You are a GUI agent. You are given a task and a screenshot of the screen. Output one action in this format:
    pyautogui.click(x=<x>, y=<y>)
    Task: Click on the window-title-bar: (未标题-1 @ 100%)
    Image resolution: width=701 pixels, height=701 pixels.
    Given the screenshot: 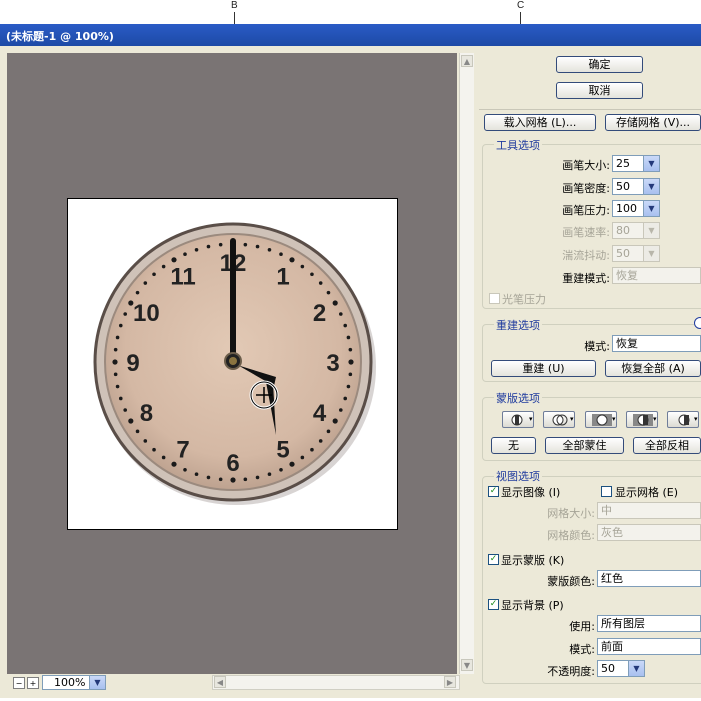 What is the action you would take?
    pyautogui.click(x=350, y=35)
    